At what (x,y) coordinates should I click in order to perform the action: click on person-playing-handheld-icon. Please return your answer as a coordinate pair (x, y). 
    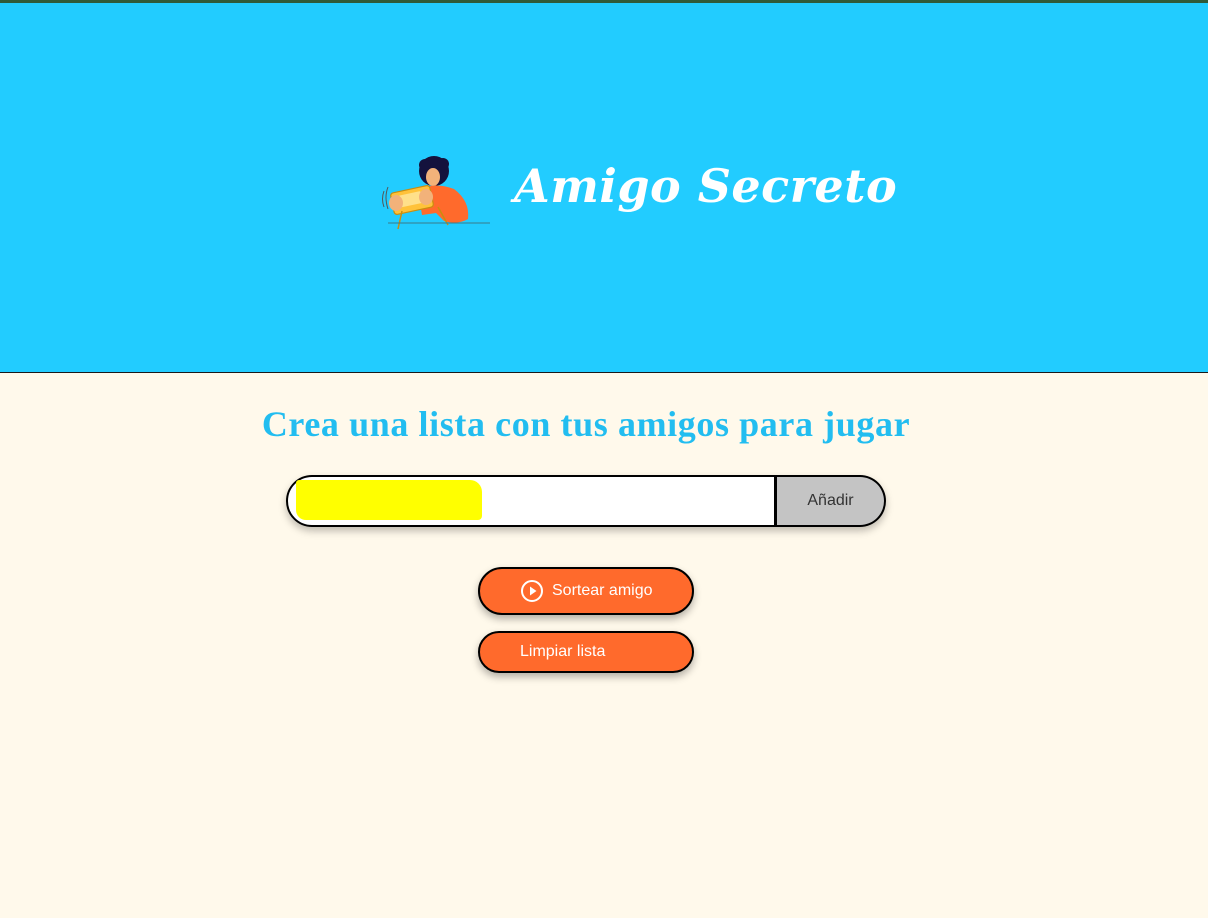
    Looking at the image, I should click on (436, 193).